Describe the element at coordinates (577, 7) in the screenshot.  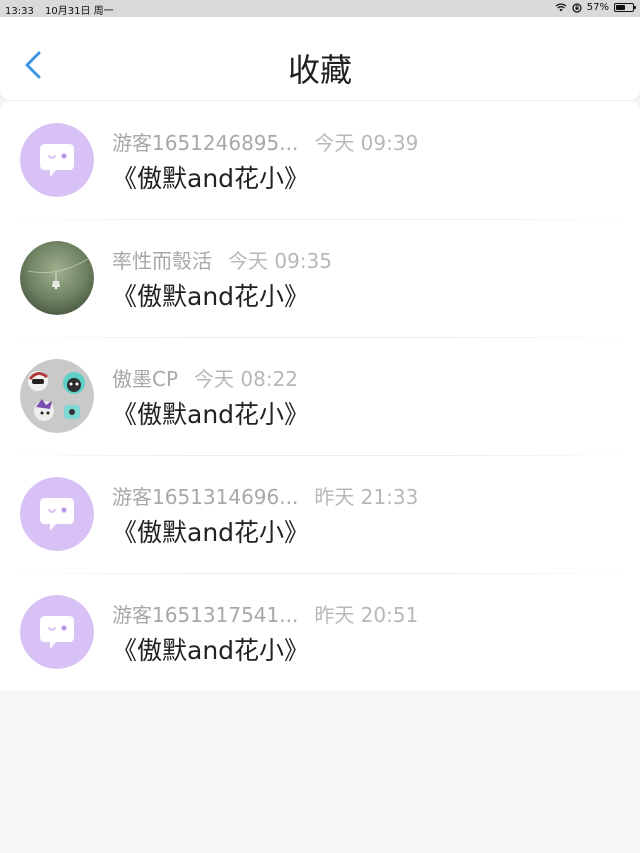
I see `orientation-lock-icon` at that location.